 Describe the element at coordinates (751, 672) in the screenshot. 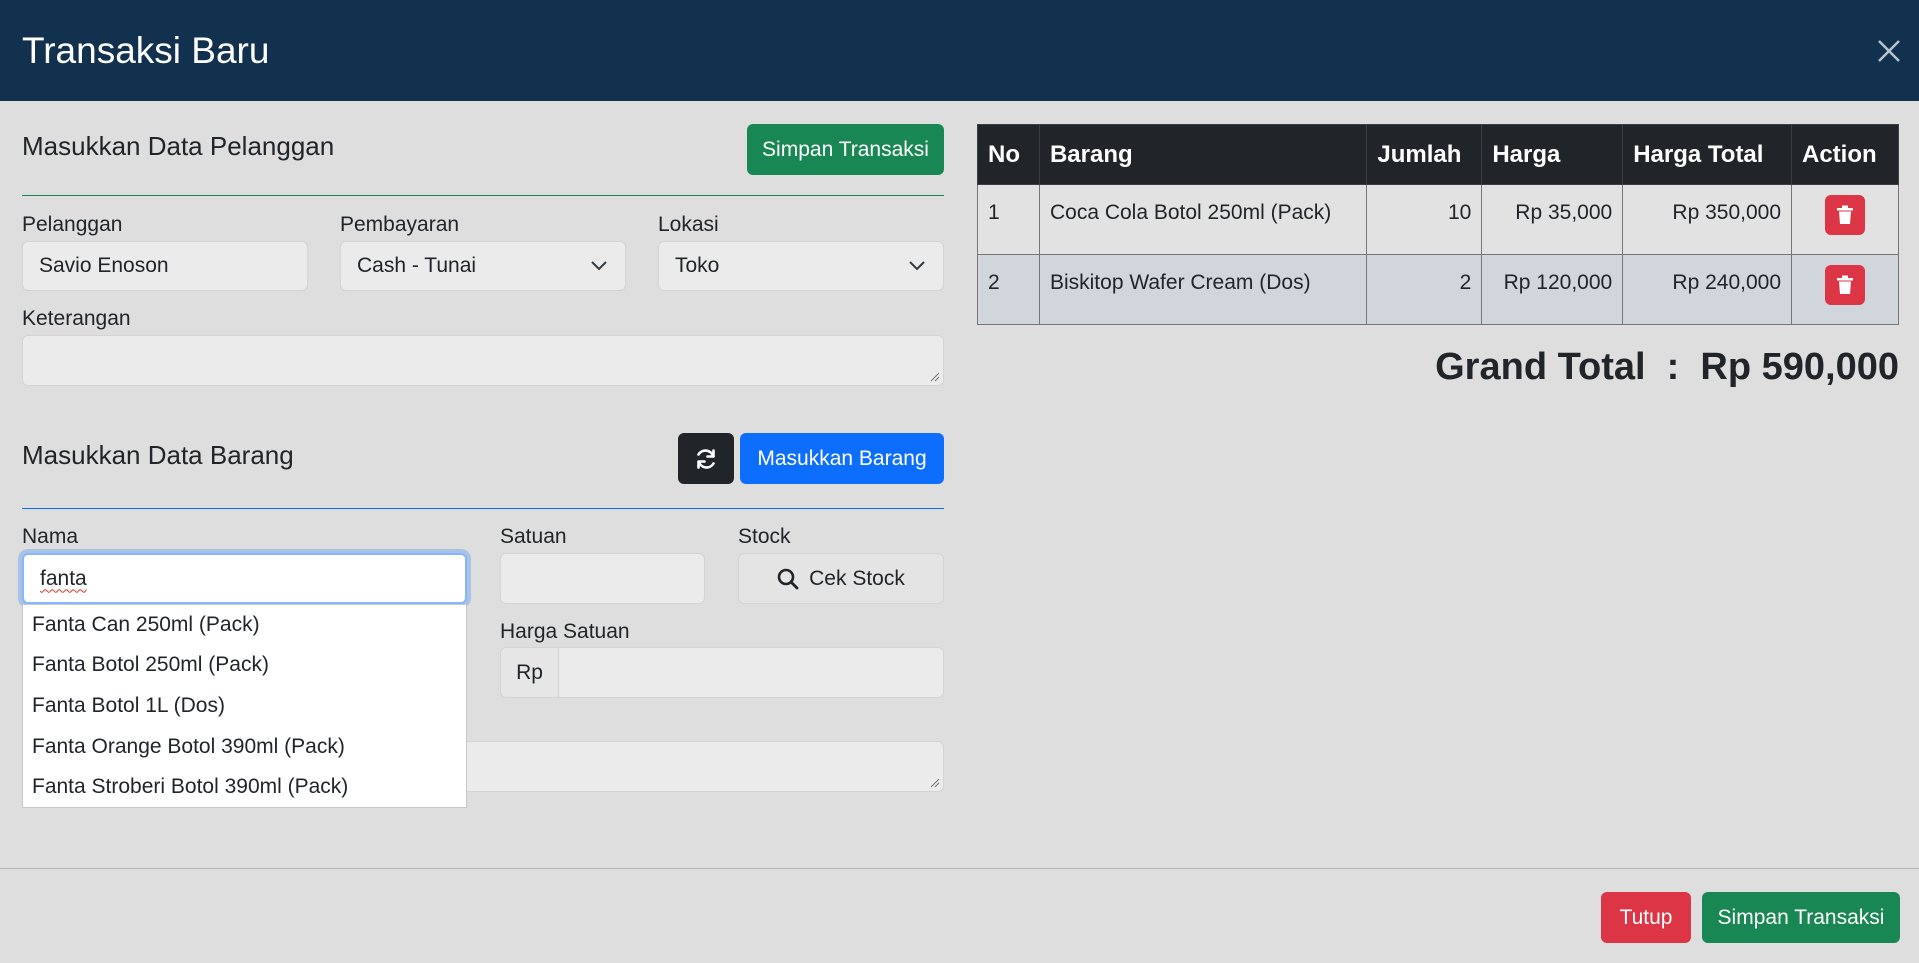

I see `harga-satuan-input` at that location.